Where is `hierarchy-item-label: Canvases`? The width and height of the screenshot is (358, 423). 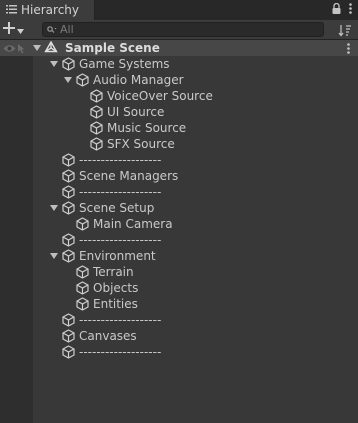 hierarchy-item-label: Canvases is located at coordinates (108, 336).